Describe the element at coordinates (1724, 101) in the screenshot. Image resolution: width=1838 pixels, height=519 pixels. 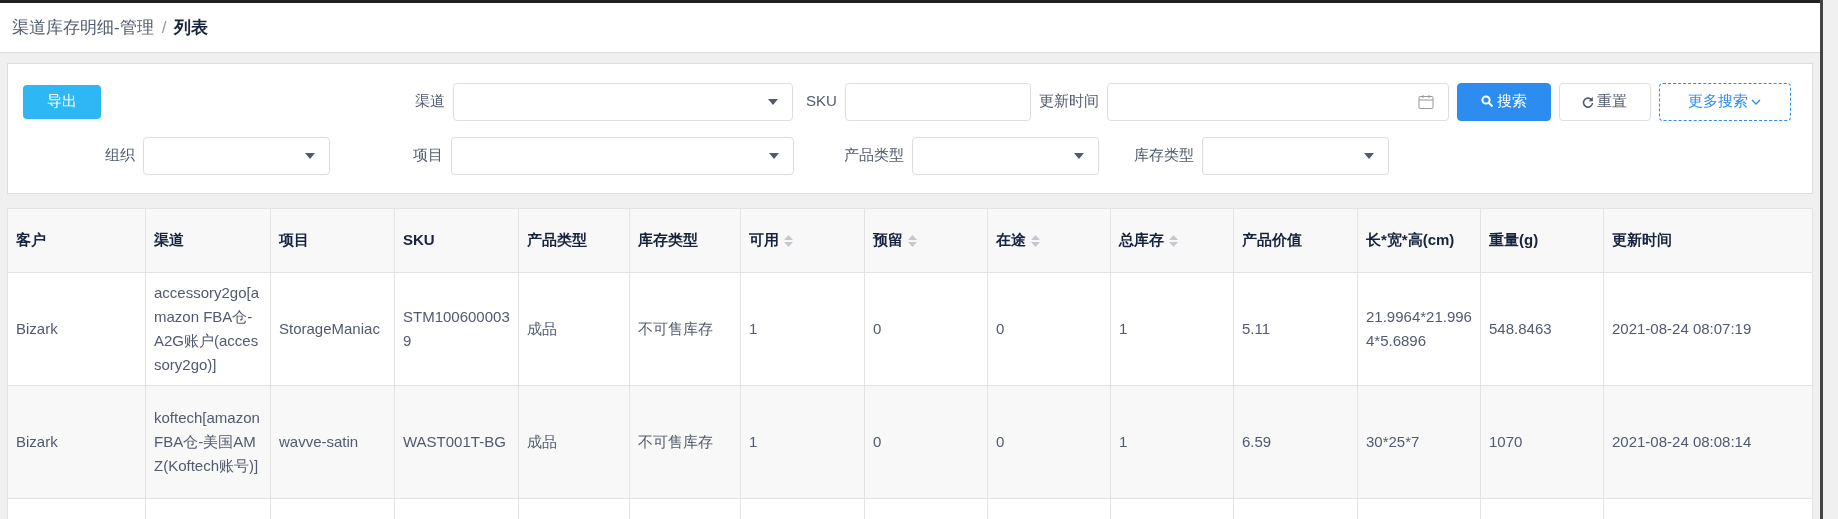
I see `more-search-button: 更多搜索` at that location.